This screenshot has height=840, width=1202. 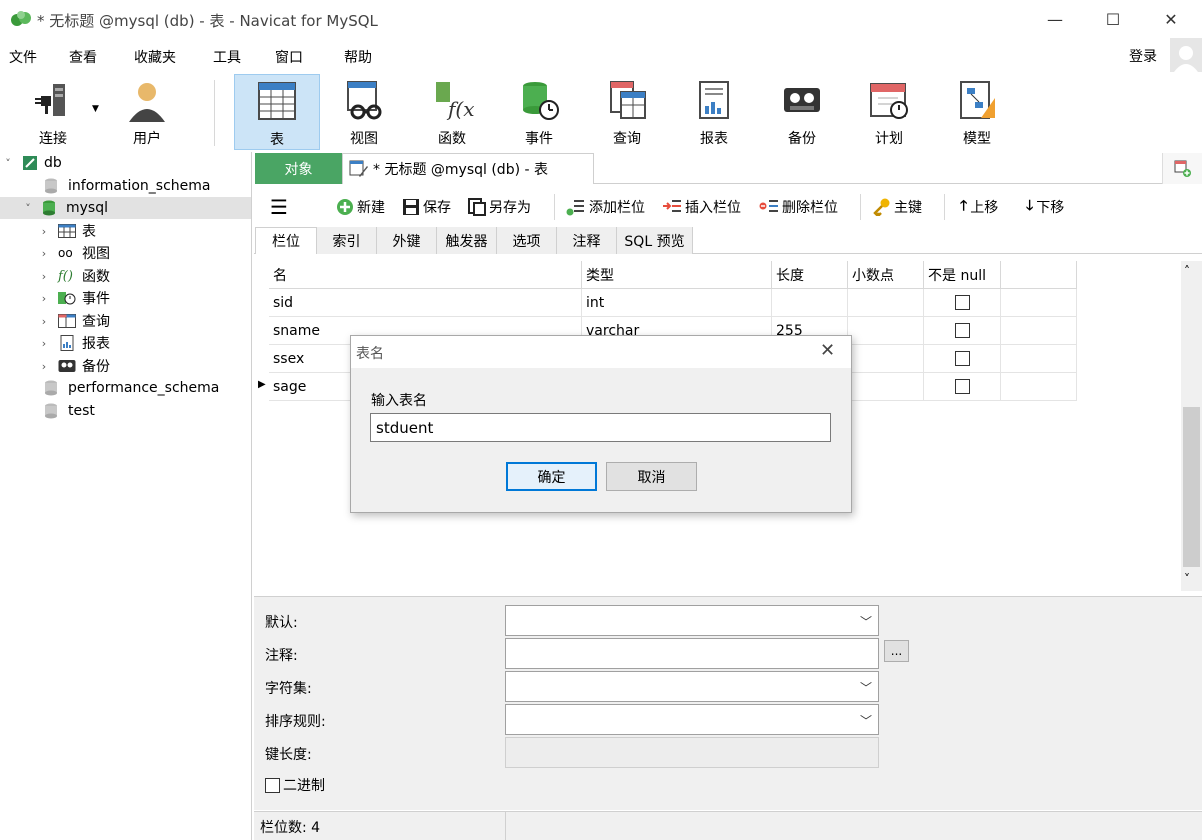 I want to click on default-select: ﹀, so click(x=692, y=620).